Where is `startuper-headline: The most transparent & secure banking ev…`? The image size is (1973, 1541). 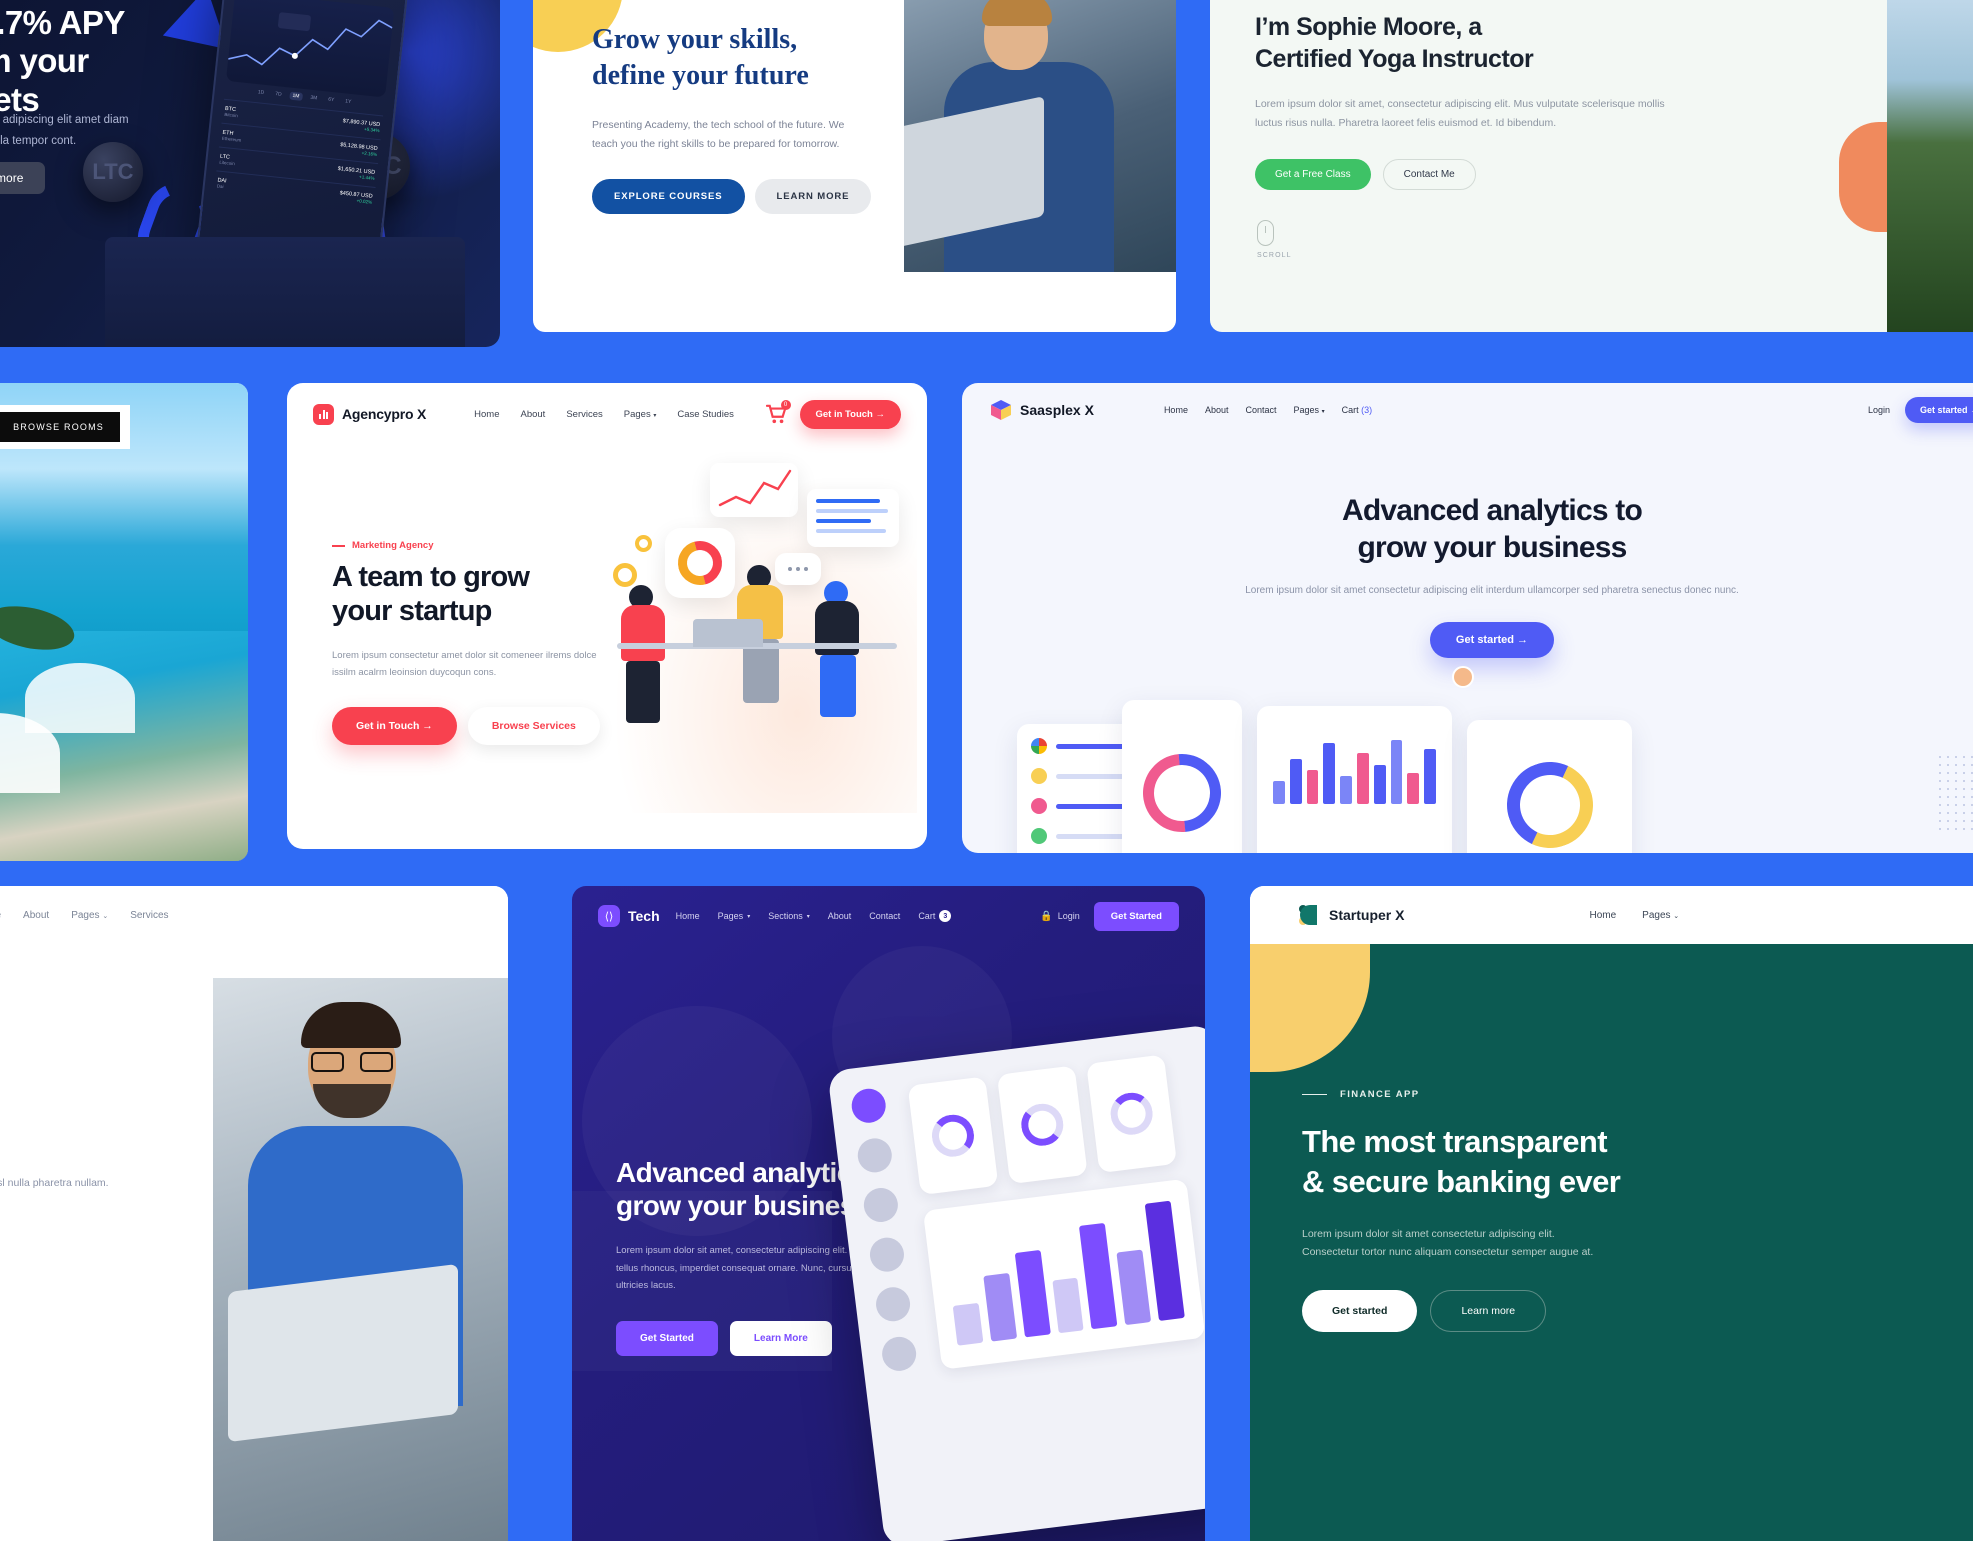
startuper-headline: The most transparent & secure banking ev… is located at coordinates (1461, 1162).